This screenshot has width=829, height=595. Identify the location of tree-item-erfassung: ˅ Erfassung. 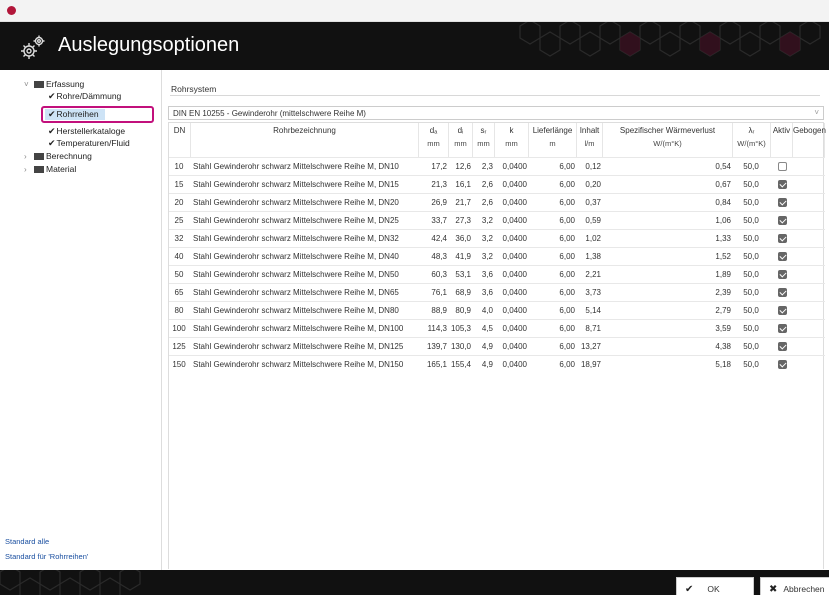
(54, 84).